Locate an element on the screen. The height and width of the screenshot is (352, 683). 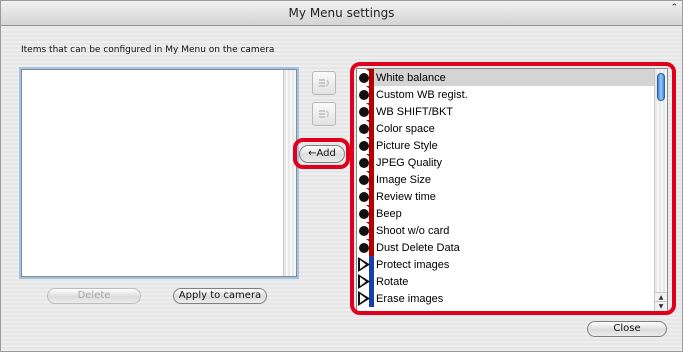
delete-button: Delete is located at coordinates (94, 296).